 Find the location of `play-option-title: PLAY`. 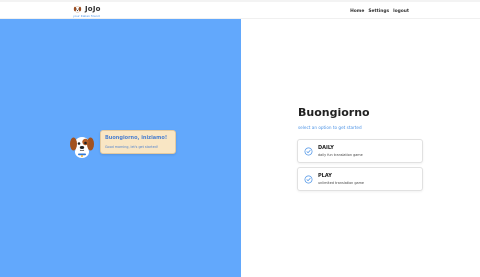

play-option-title: PLAY is located at coordinates (325, 176).